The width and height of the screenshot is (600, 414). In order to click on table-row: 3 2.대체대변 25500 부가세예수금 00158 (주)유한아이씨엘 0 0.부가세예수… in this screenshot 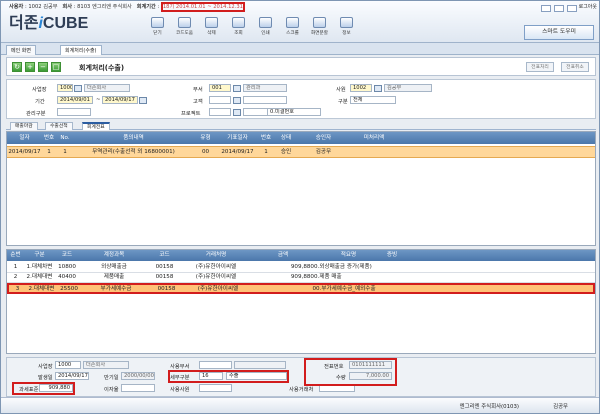, I will do `click(301, 288)`.